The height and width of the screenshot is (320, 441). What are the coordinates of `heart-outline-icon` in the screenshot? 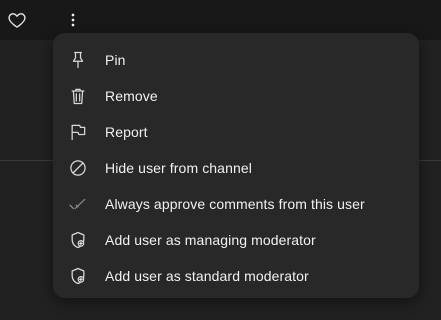 It's located at (17, 20).